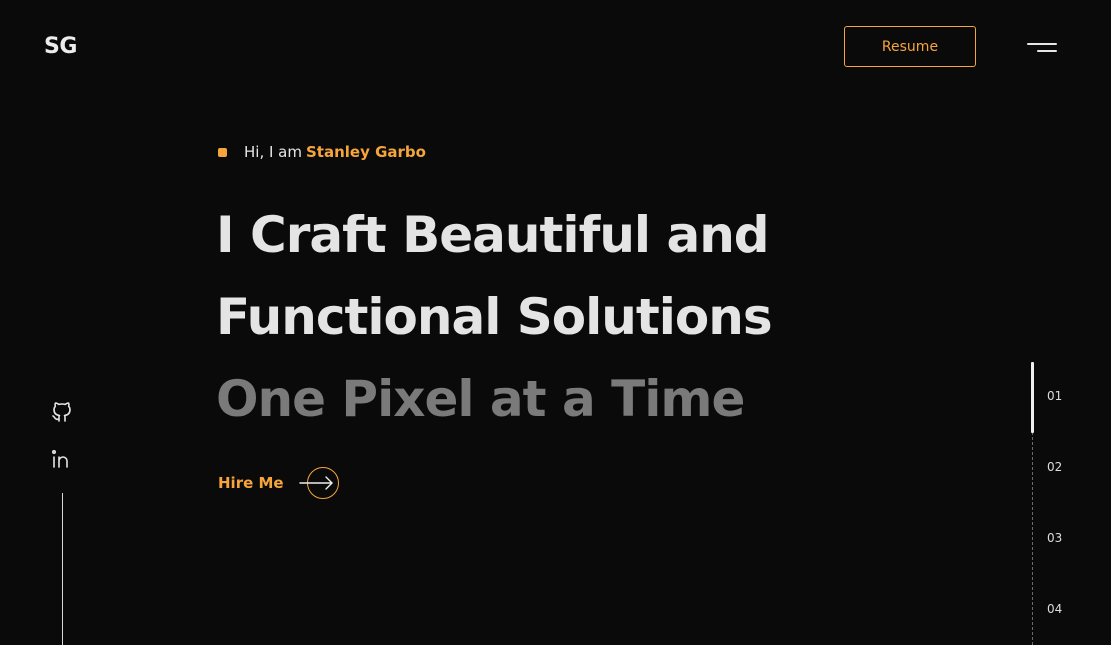  Describe the element at coordinates (910, 46) in the screenshot. I see `resume-button: Resume` at that location.